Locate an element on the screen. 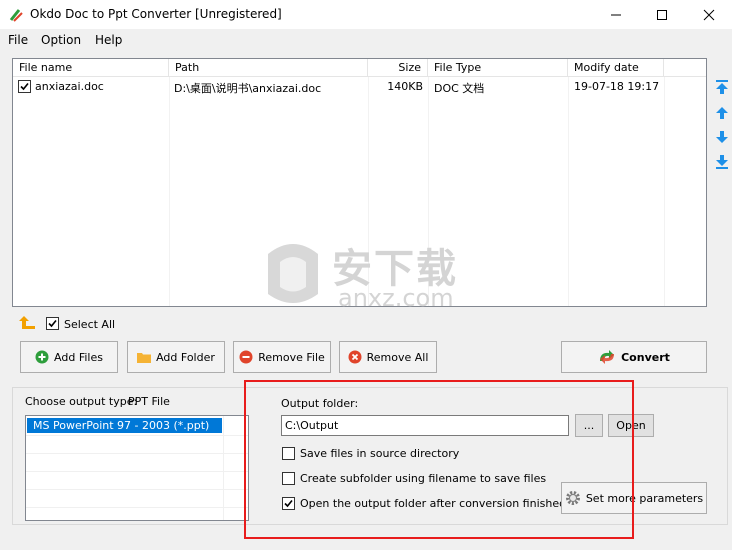  maximize-icon is located at coordinates (662, 15).